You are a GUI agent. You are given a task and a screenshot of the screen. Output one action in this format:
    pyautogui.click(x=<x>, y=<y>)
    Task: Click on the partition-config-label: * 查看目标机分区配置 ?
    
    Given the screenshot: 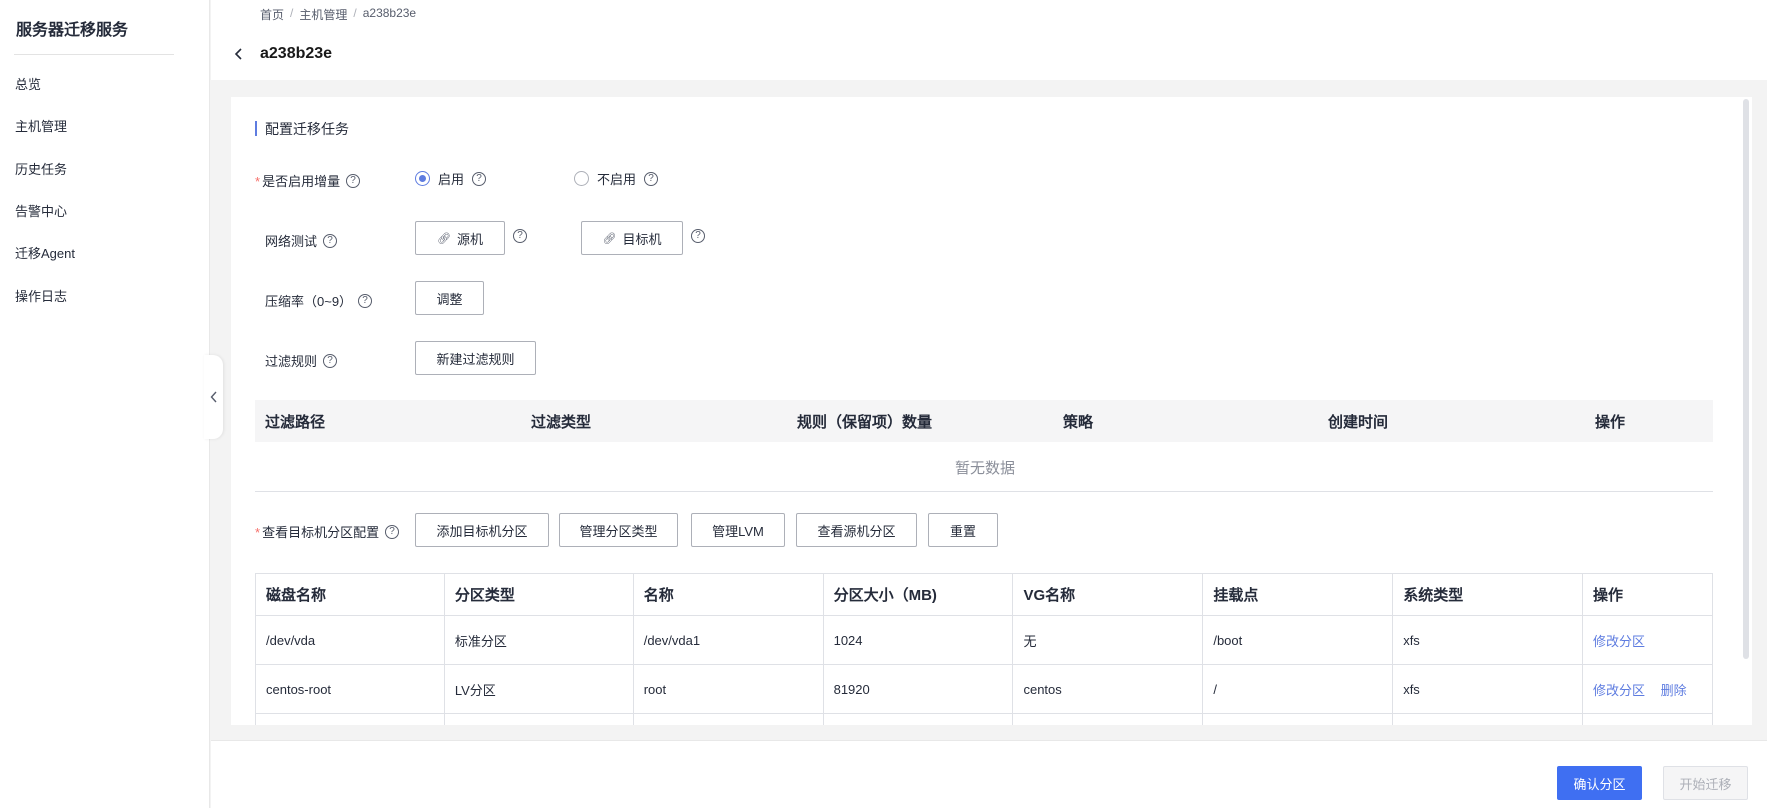 What is the action you would take?
    pyautogui.click(x=327, y=531)
    